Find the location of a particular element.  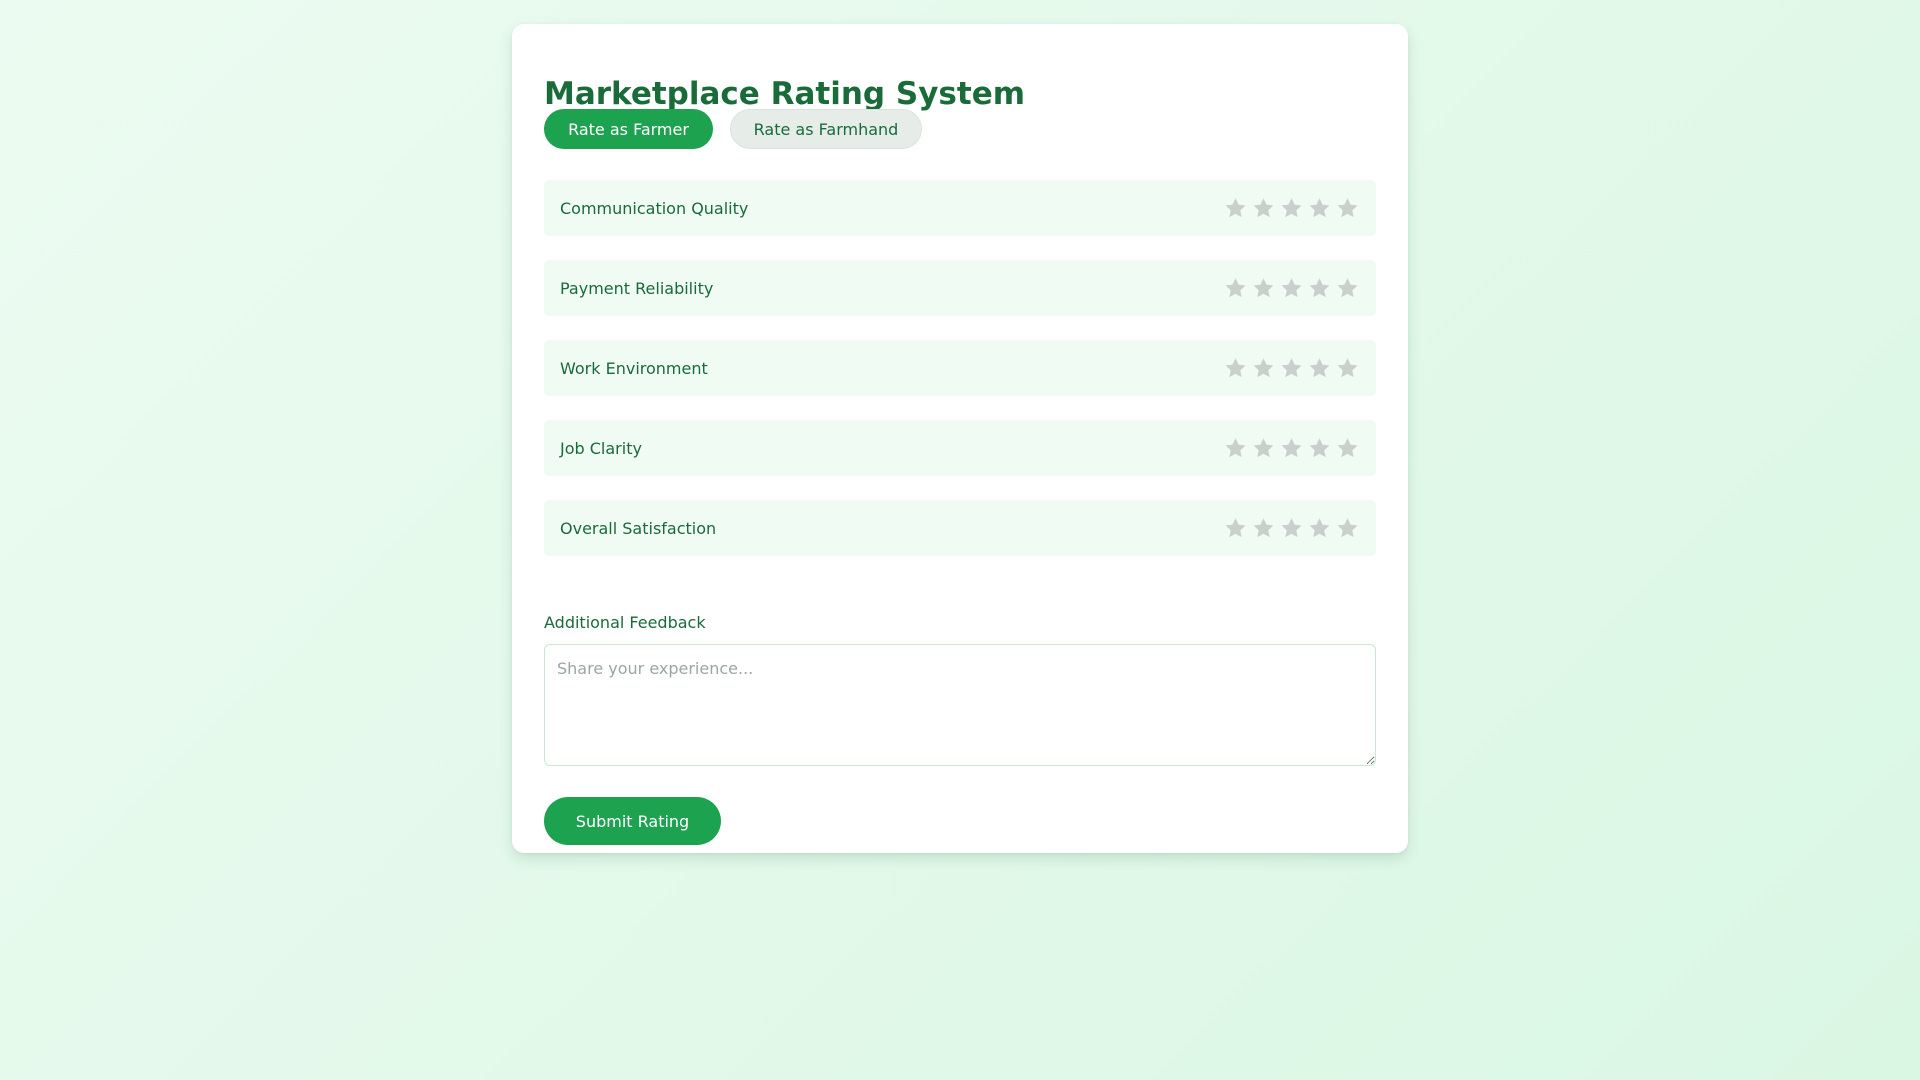

submit-rating-button: Submit Rating is located at coordinates (632, 821).